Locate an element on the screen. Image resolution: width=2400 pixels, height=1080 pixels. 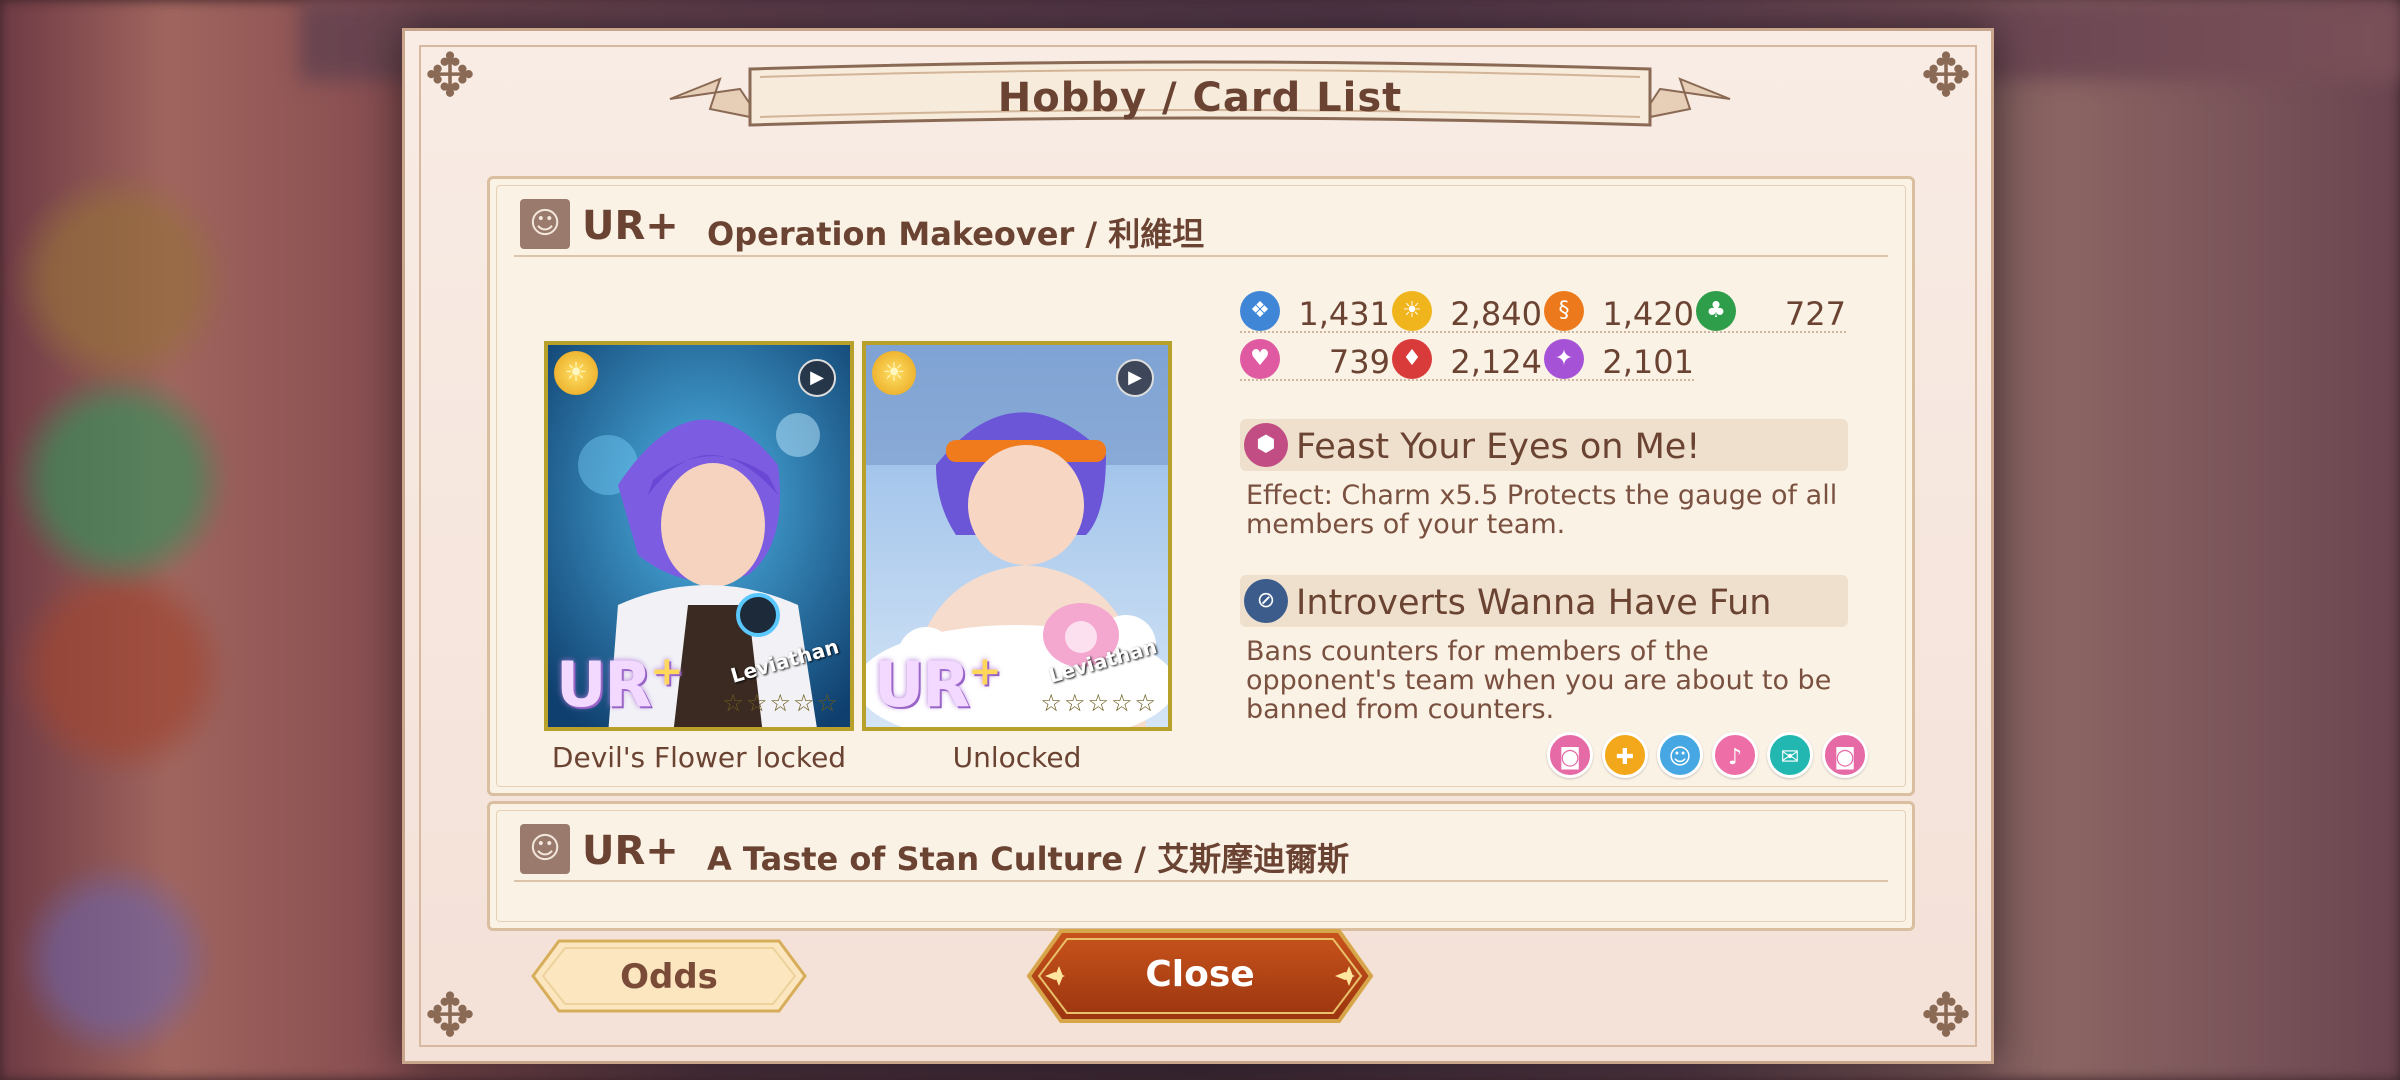
card-entry: ☺ UR+ A Taste of Stan Culture / 艾斯摩迪爾斯 is located at coordinates (1201, 866).